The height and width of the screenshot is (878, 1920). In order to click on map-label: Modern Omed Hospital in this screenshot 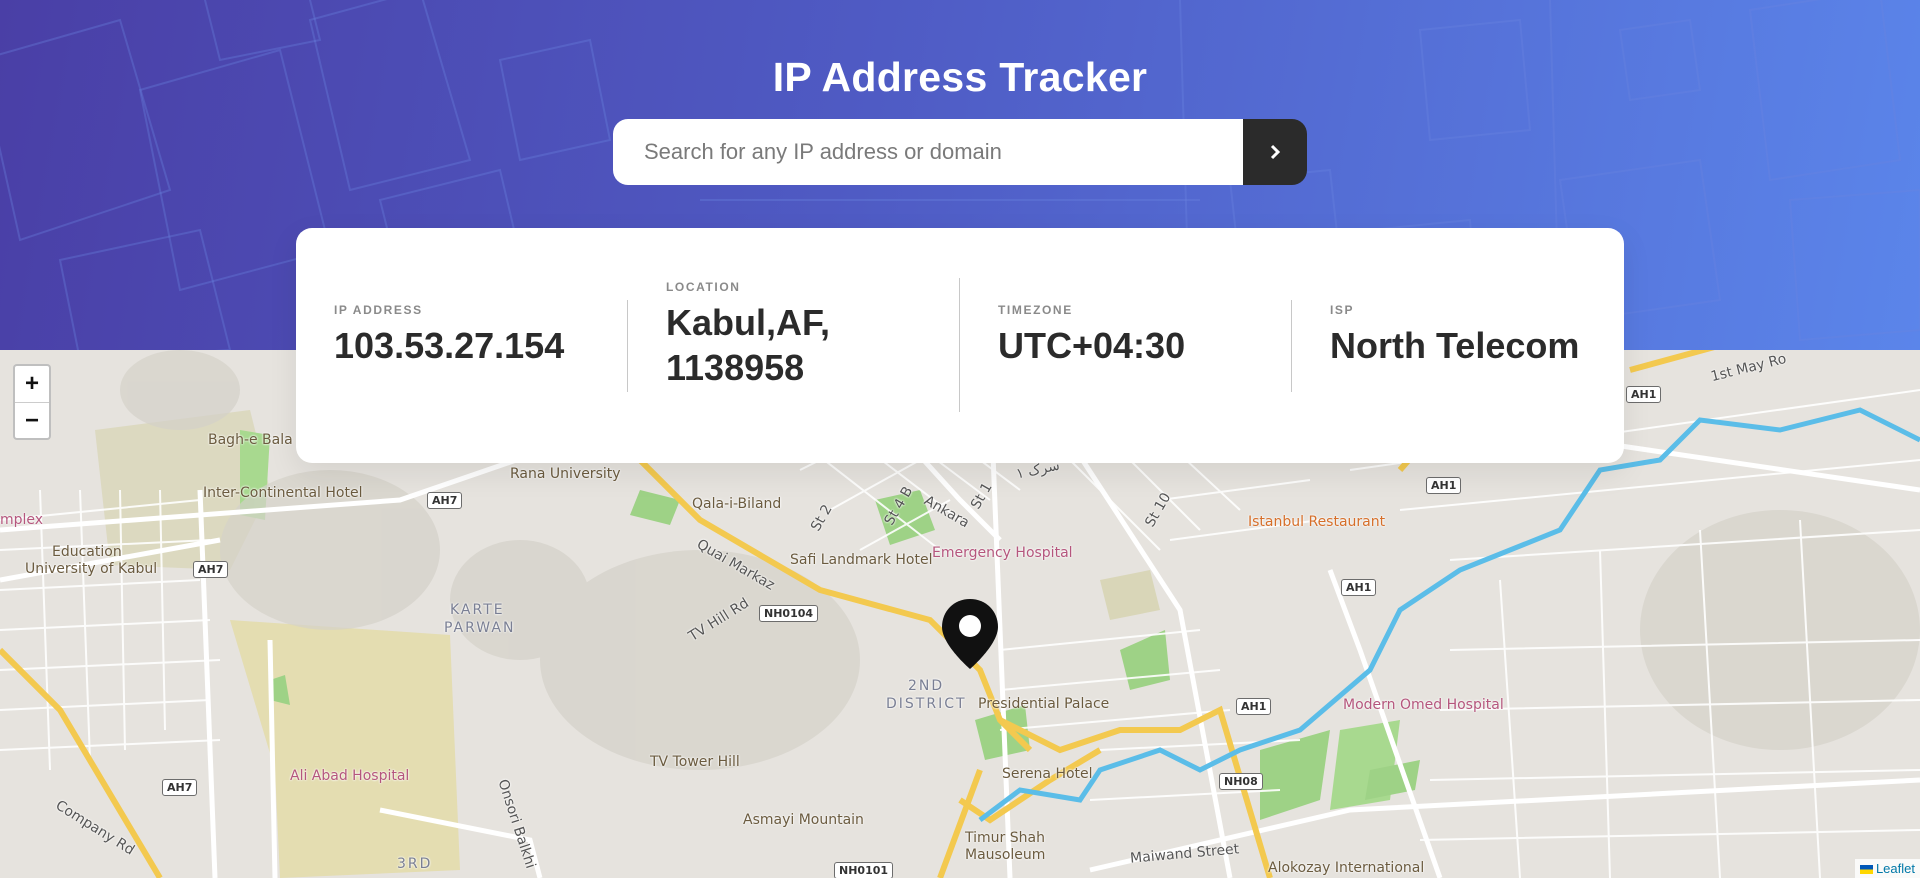, I will do `click(1423, 705)`.